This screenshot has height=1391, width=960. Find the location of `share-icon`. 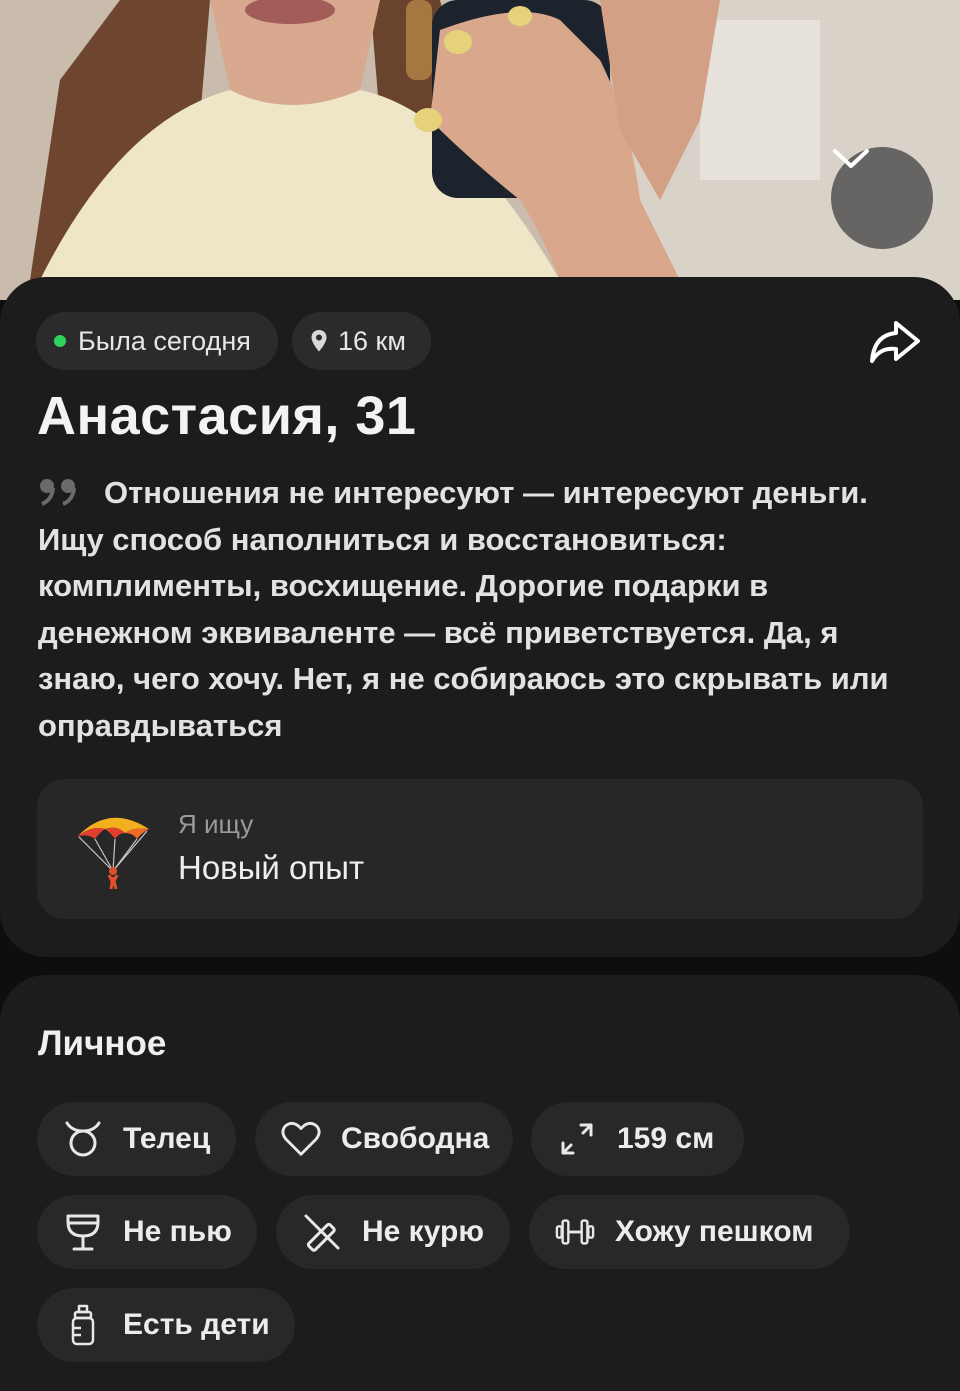

share-icon is located at coordinates (895, 342).